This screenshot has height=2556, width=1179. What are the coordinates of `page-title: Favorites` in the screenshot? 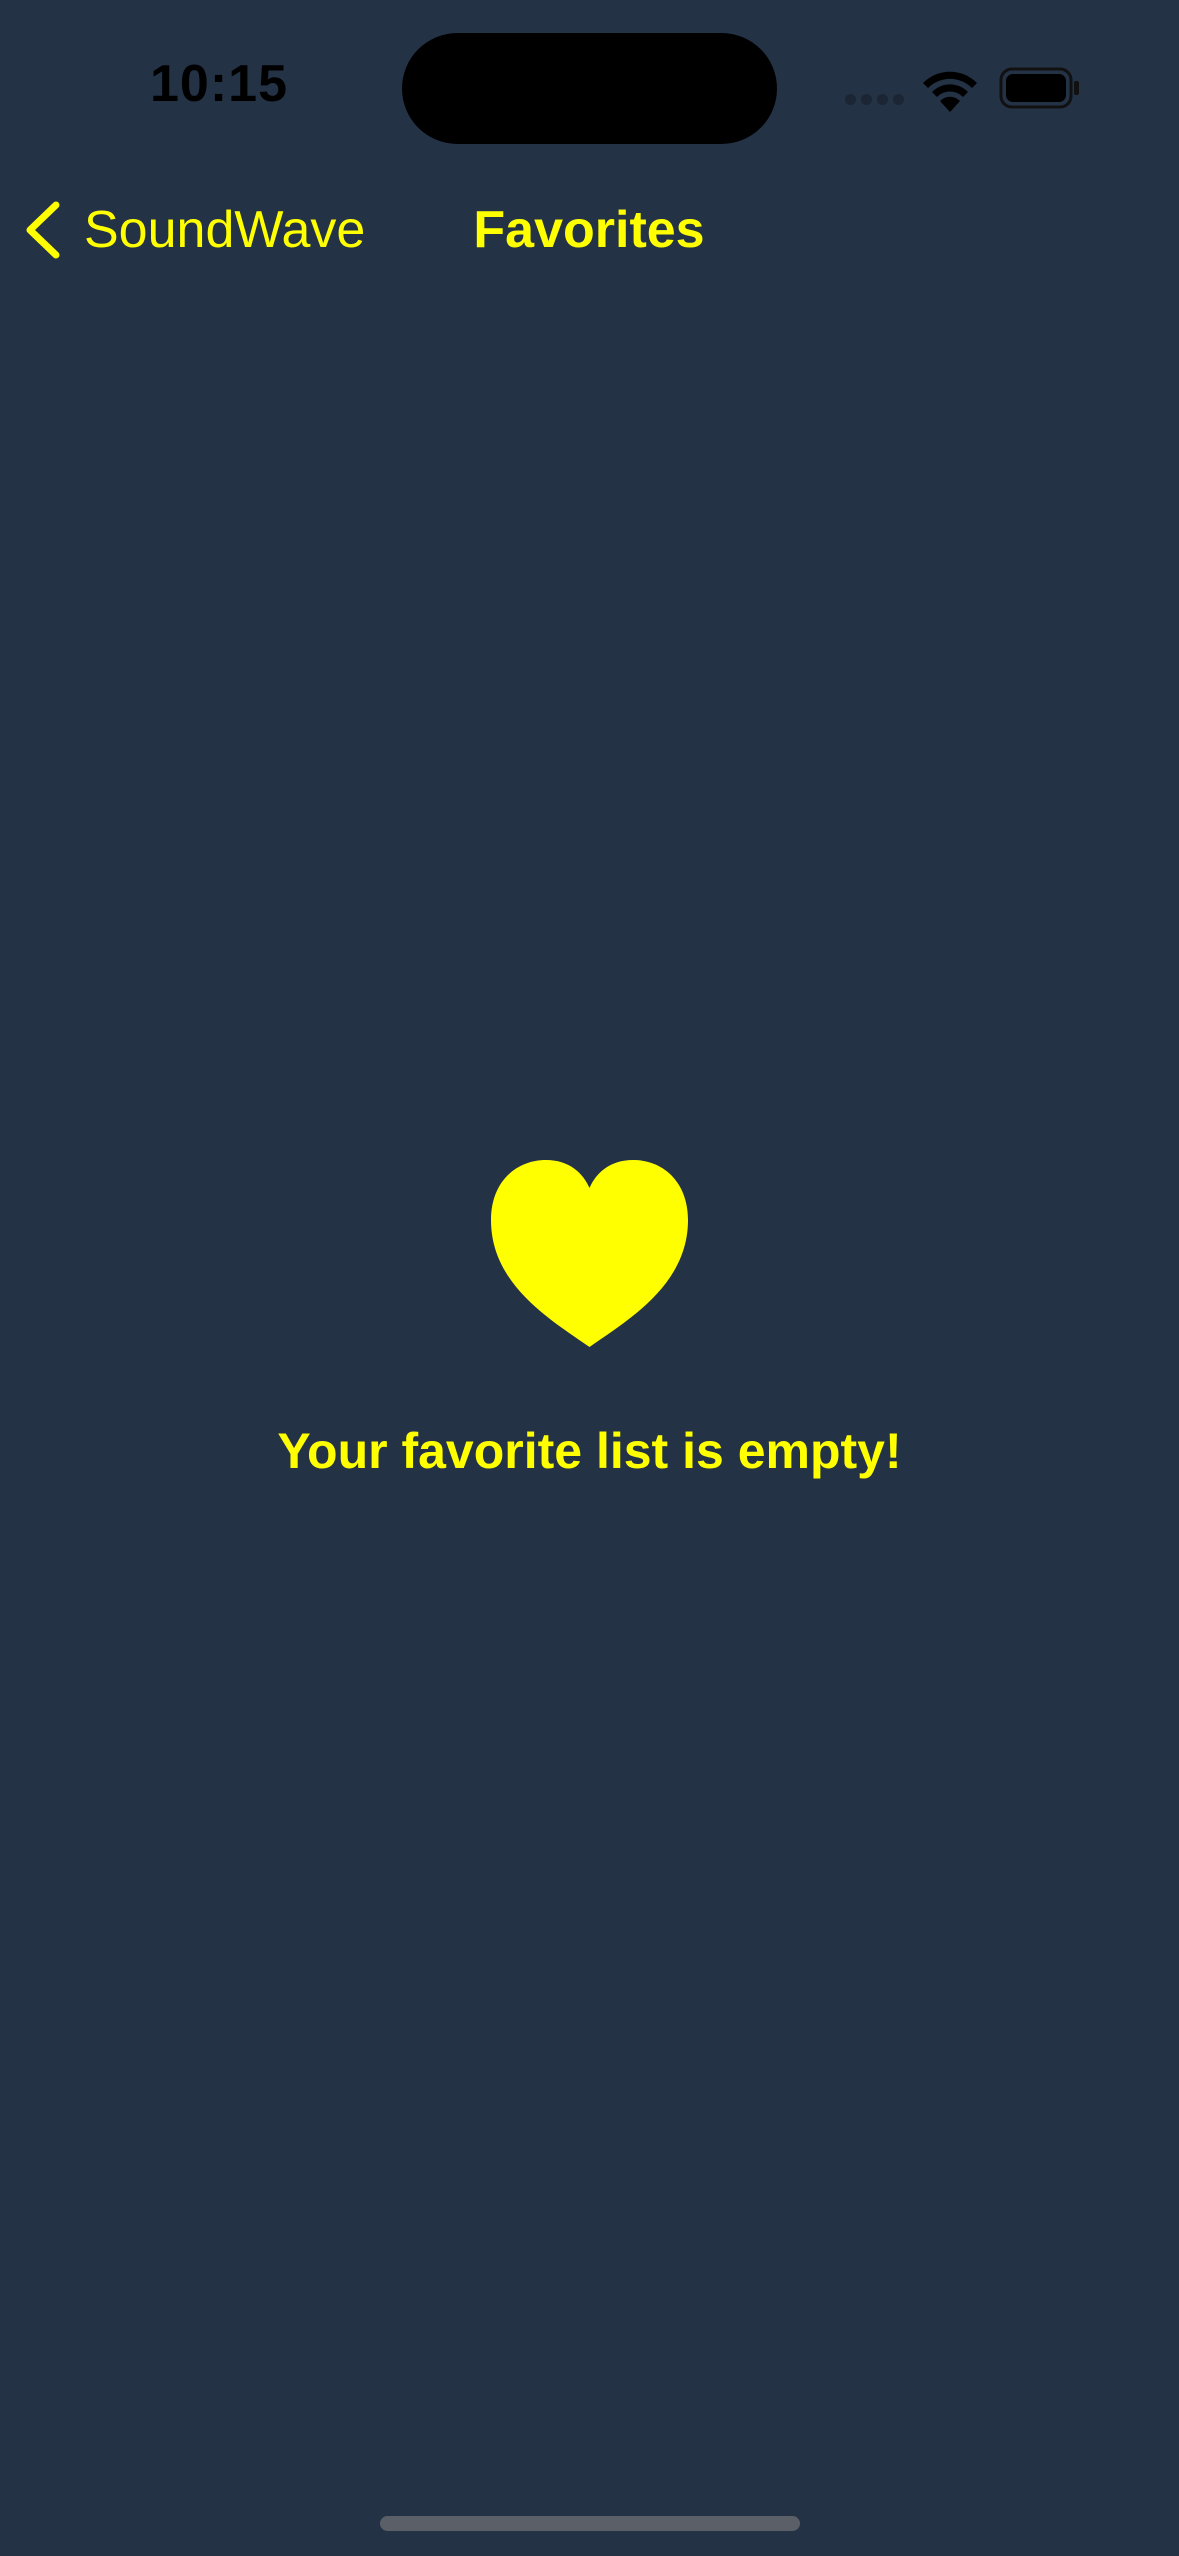 It's located at (589, 230).